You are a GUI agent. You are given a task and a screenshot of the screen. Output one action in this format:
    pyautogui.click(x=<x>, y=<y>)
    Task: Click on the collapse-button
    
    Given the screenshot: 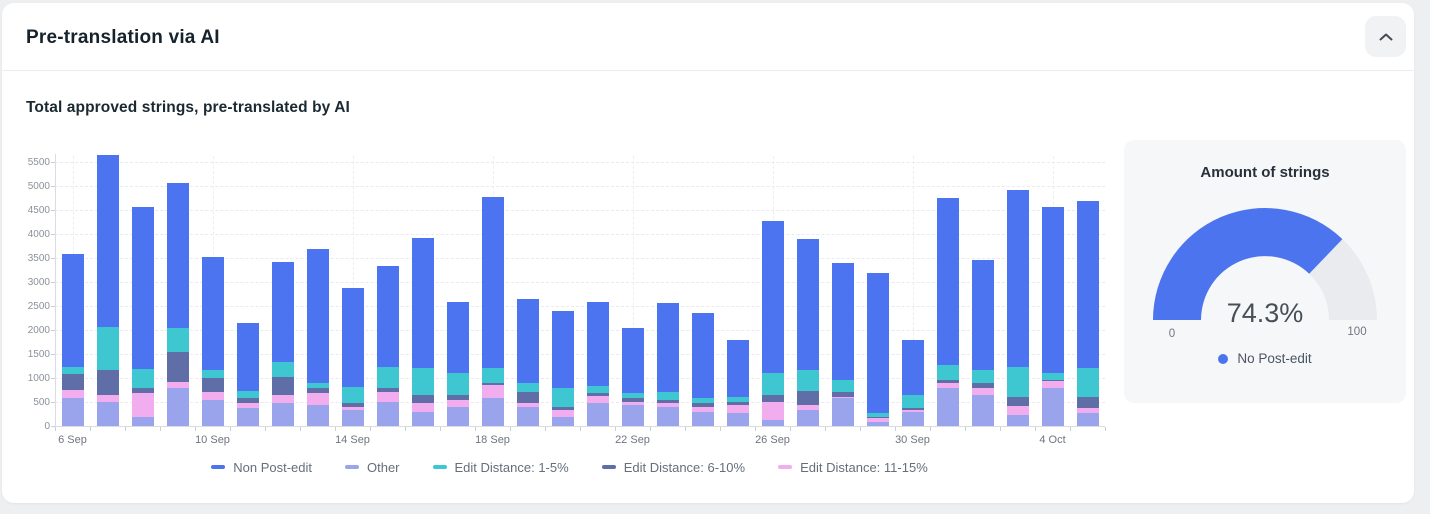 What is the action you would take?
    pyautogui.click(x=1385, y=36)
    